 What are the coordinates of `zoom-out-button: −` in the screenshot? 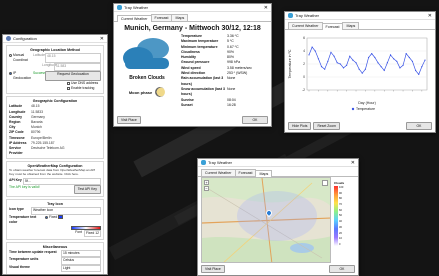 It's located at (206, 188).